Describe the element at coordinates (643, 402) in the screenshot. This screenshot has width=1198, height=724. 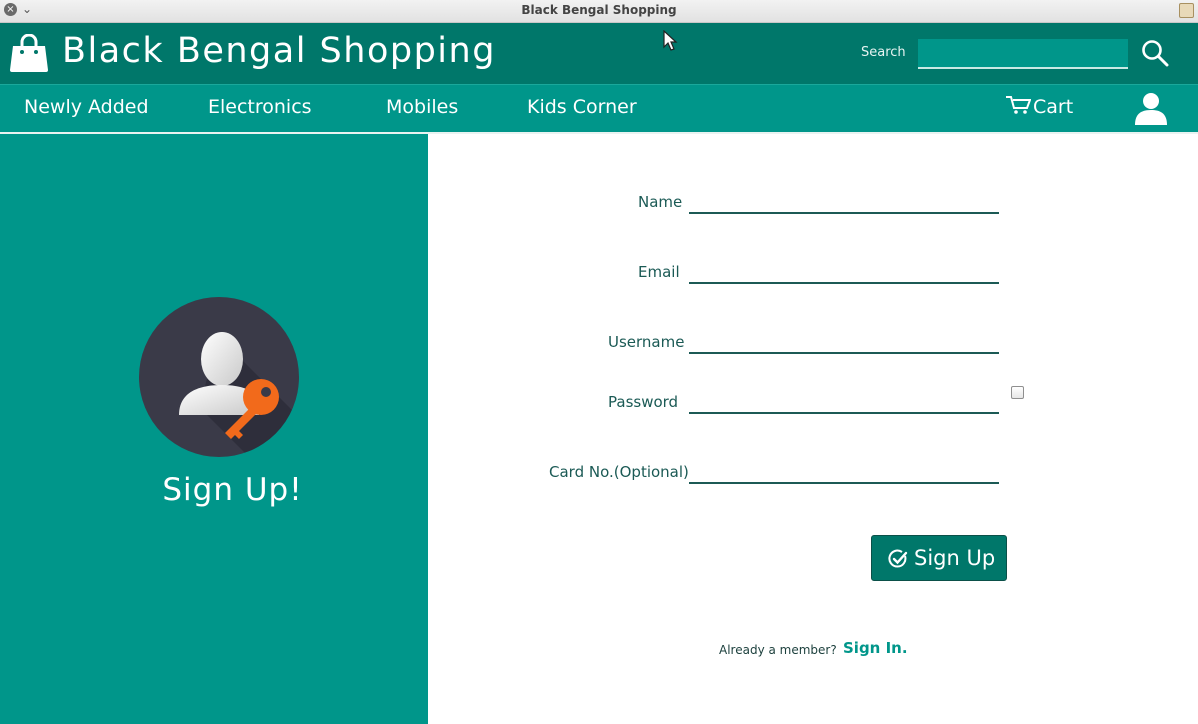
I see `password-label: Password` at that location.